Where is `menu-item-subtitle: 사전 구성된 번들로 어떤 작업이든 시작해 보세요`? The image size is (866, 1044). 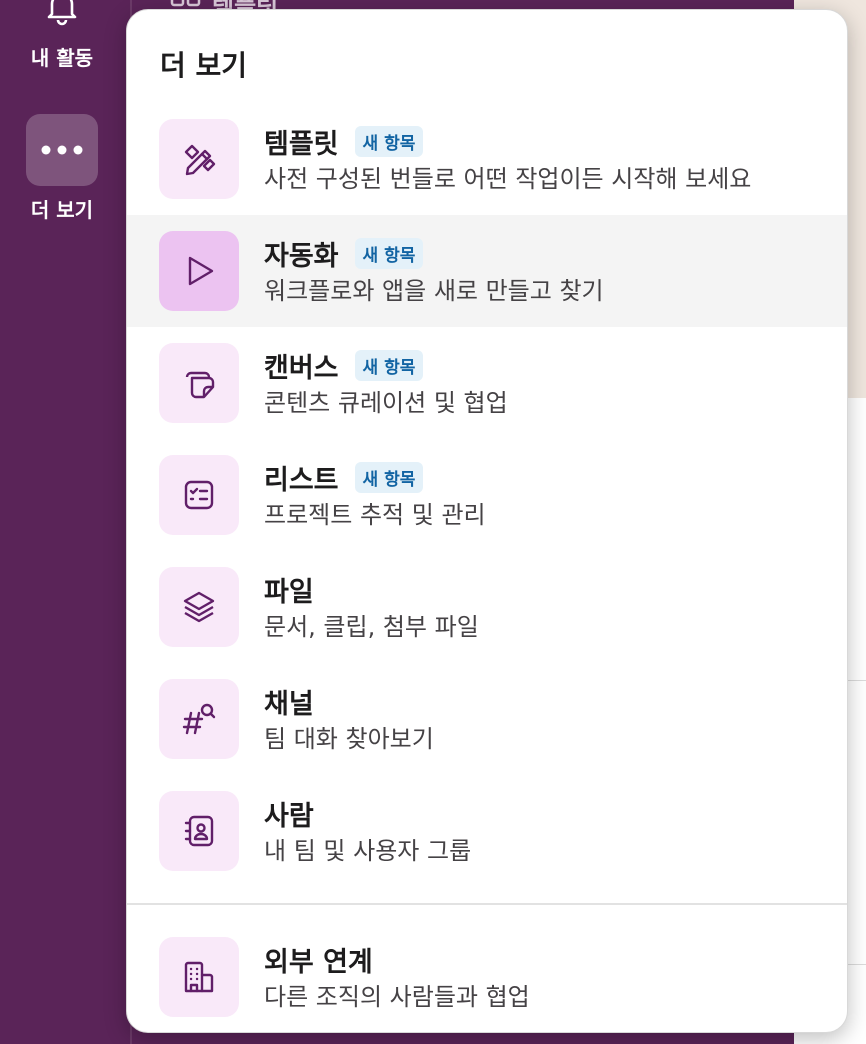
menu-item-subtitle: 사전 구성된 번들로 어떤 작업이든 시작해 보세요 is located at coordinates (508, 179).